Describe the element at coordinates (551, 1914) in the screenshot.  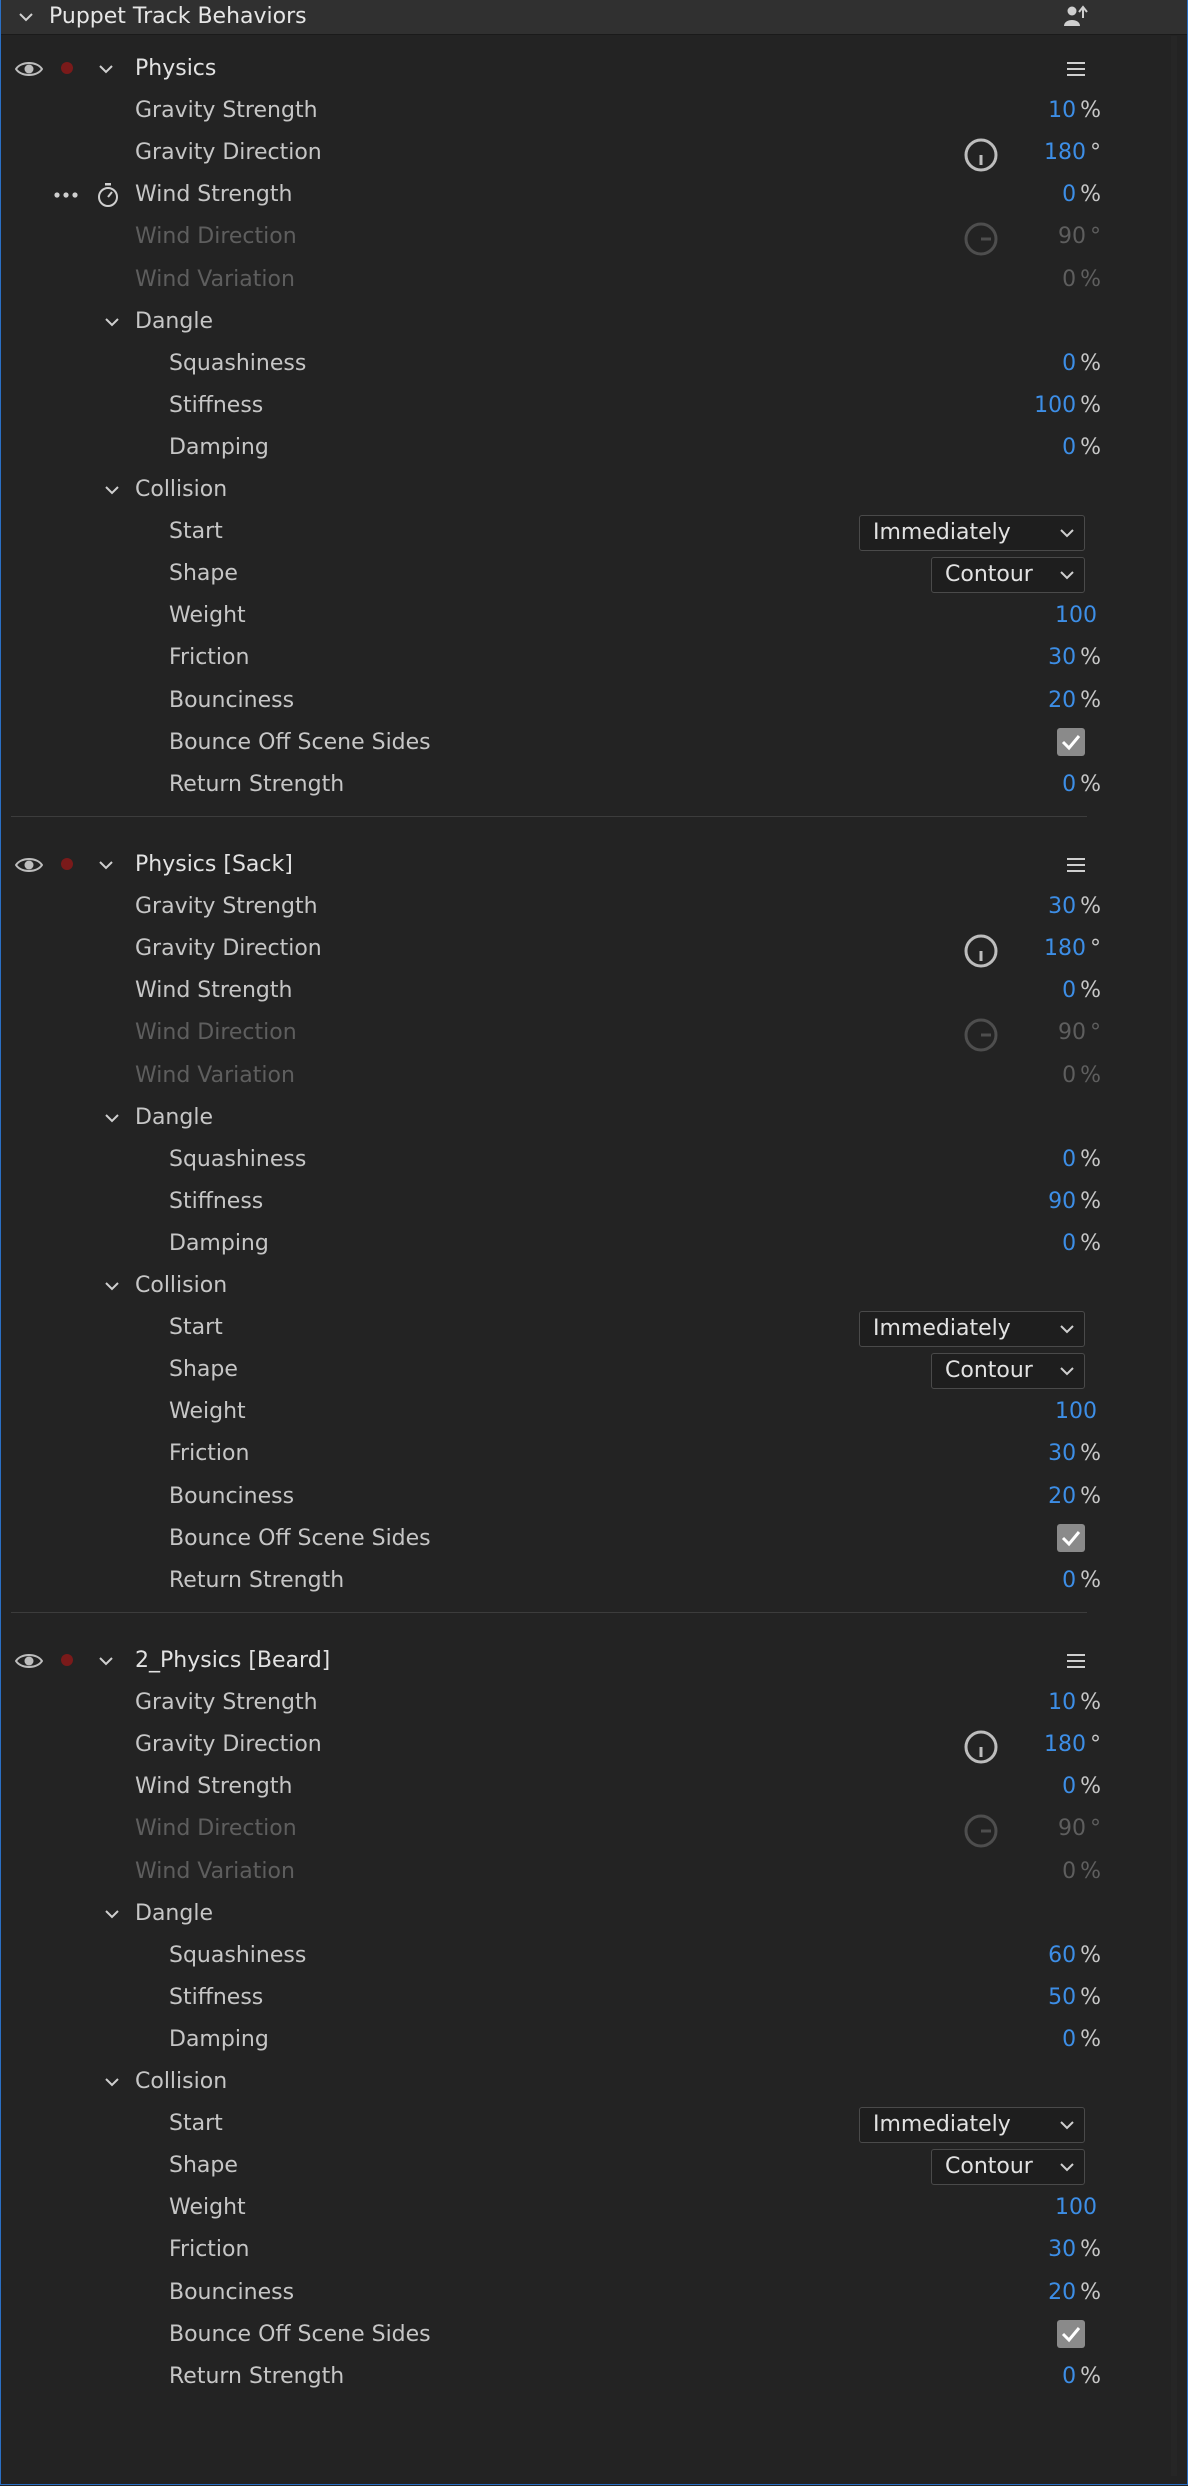
I see `dangle-group-header: Dangle` at that location.